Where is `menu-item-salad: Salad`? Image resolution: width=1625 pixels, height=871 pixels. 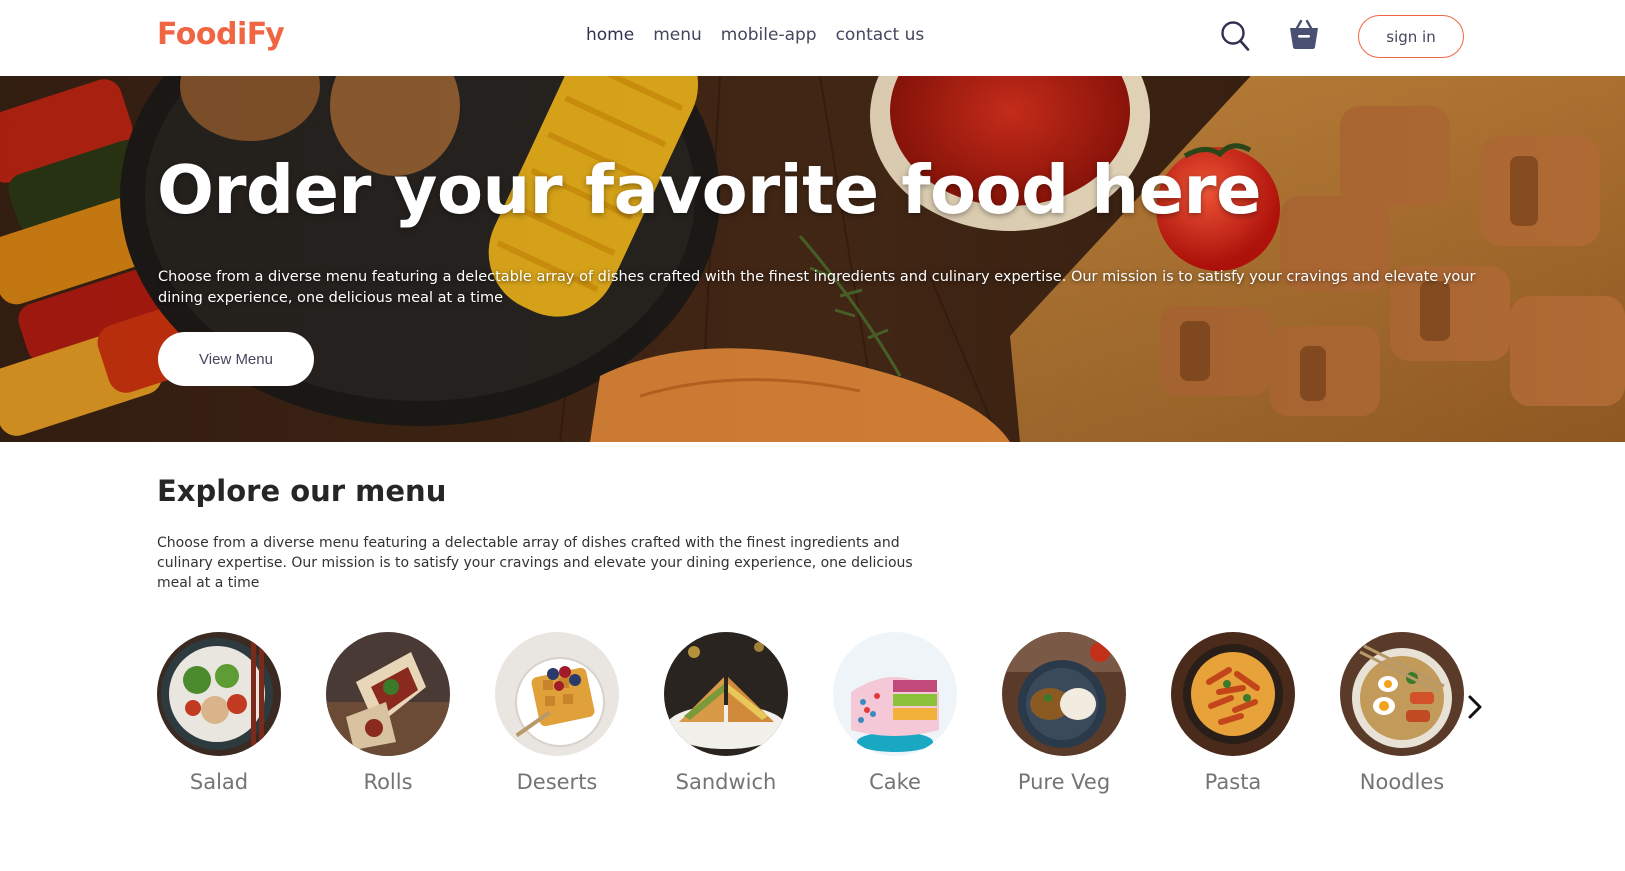 menu-item-salad: Salad is located at coordinates (219, 713).